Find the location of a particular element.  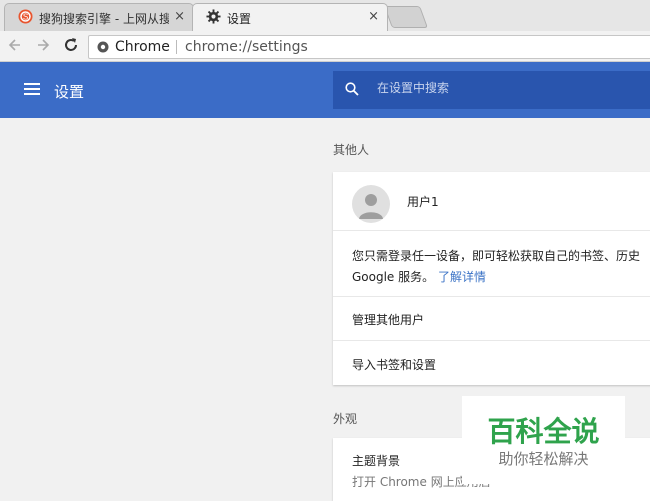

tab-title: 搜狗搜索引擎 - 上网从搜 is located at coordinates (104, 19).